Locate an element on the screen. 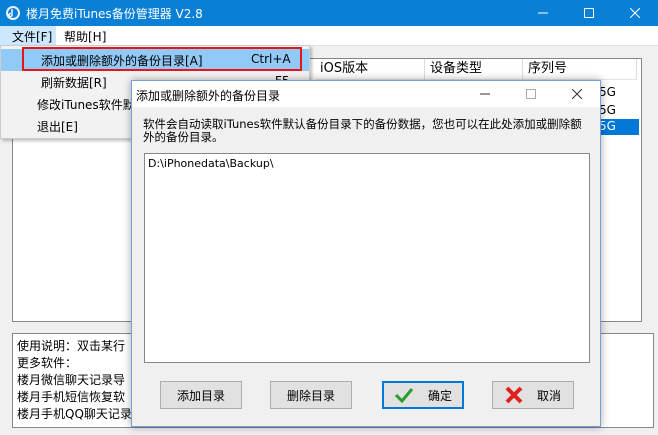 Image resolution: width=658 pixels, height=435 pixels. dialog-maximize-icon is located at coordinates (531, 94).